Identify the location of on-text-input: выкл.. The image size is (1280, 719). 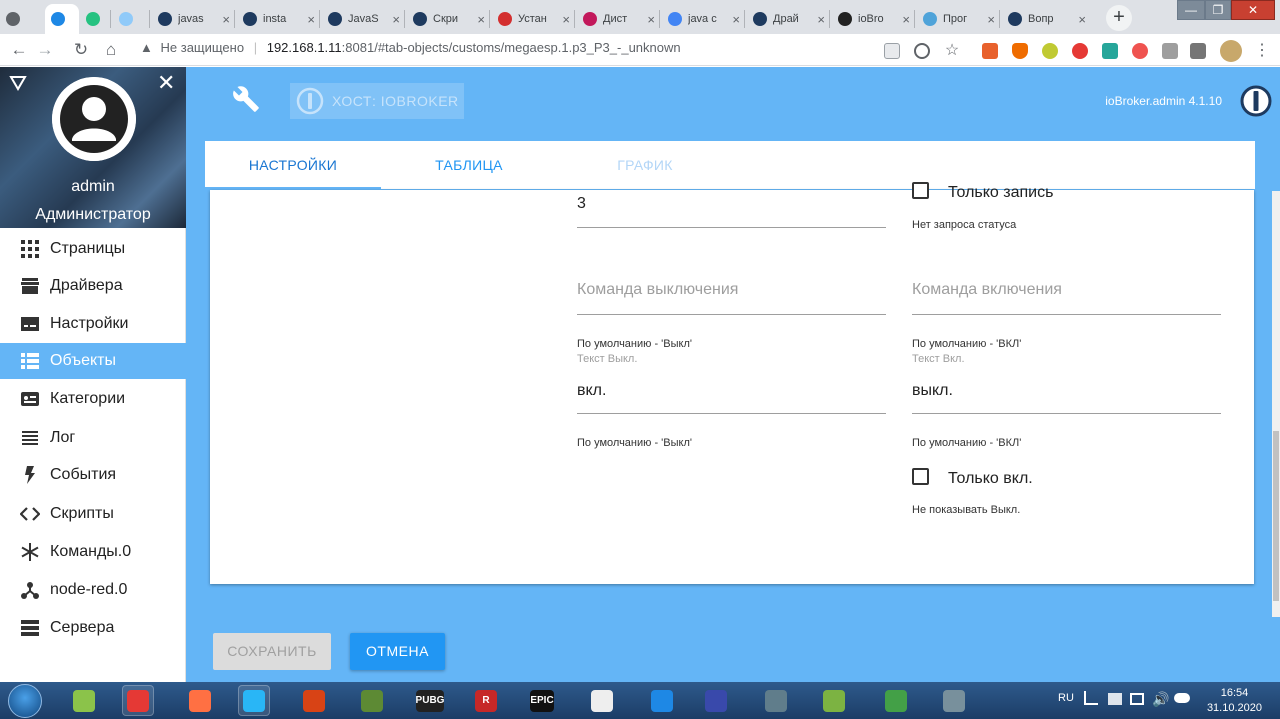
(932, 391).